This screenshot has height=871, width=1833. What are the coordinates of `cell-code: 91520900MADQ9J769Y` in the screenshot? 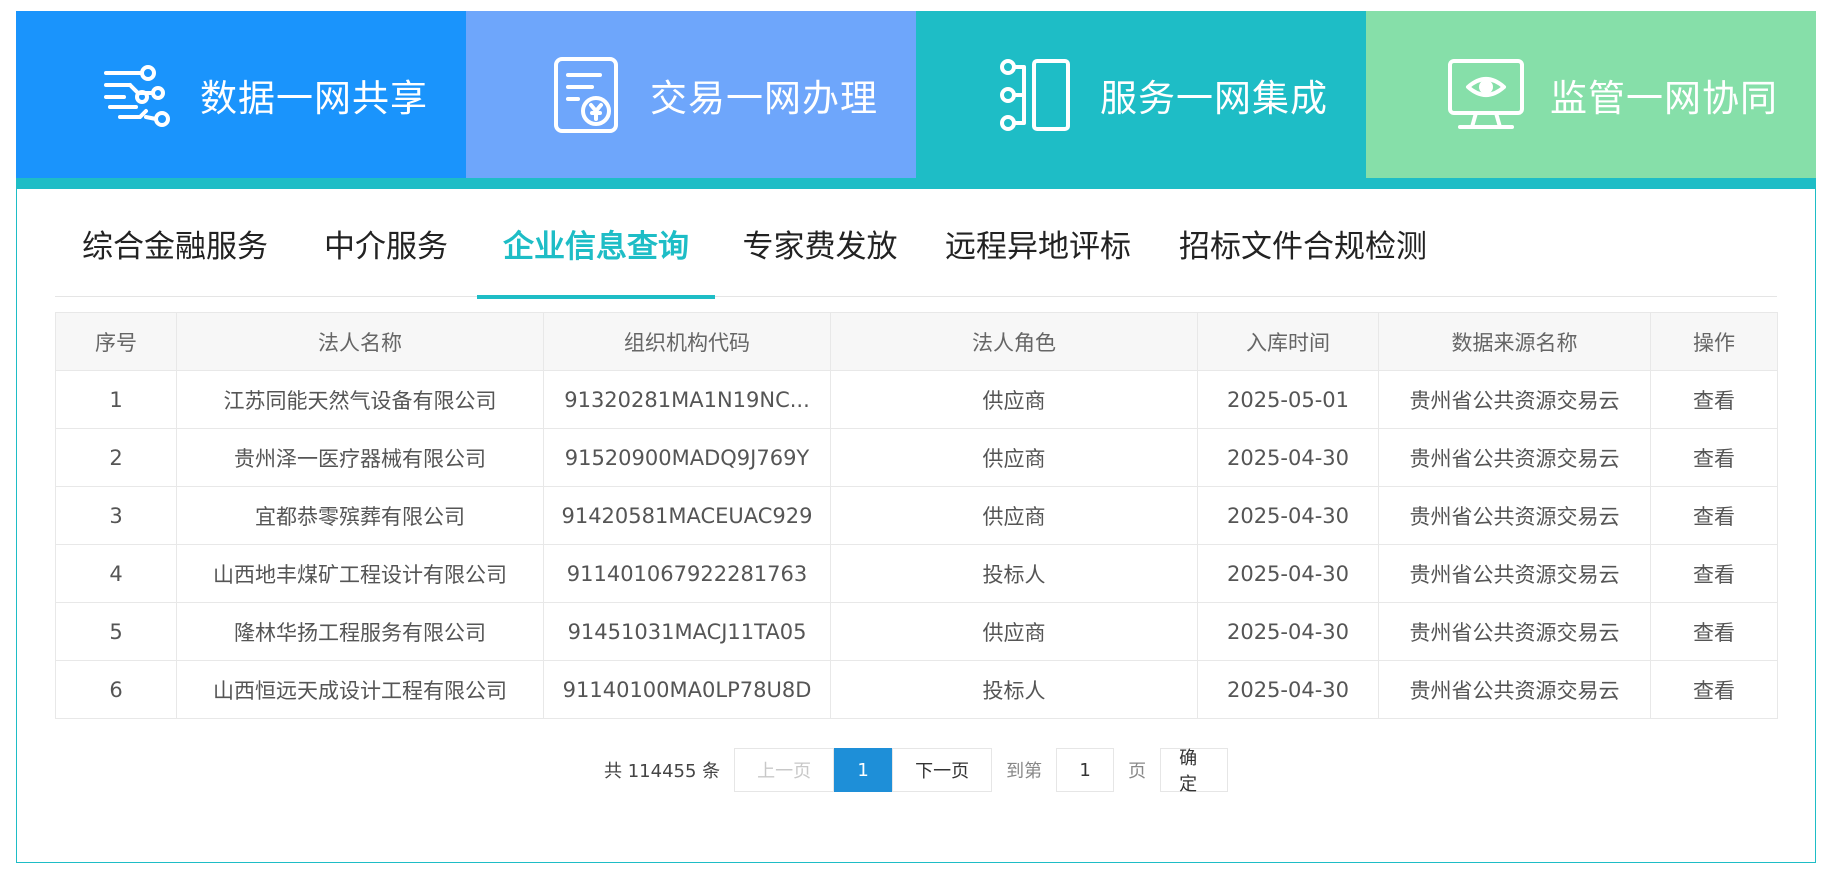 It's located at (687, 457).